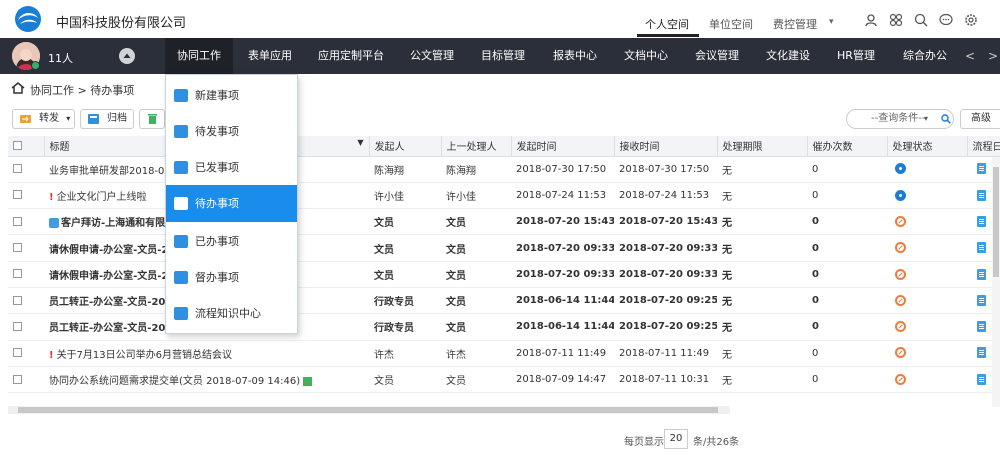 This screenshot has height=458, width=1000. Describe the element at coordinates (795, 24) in the screenshot. I see `top-tab-expense-control: 费控管理` at that location.